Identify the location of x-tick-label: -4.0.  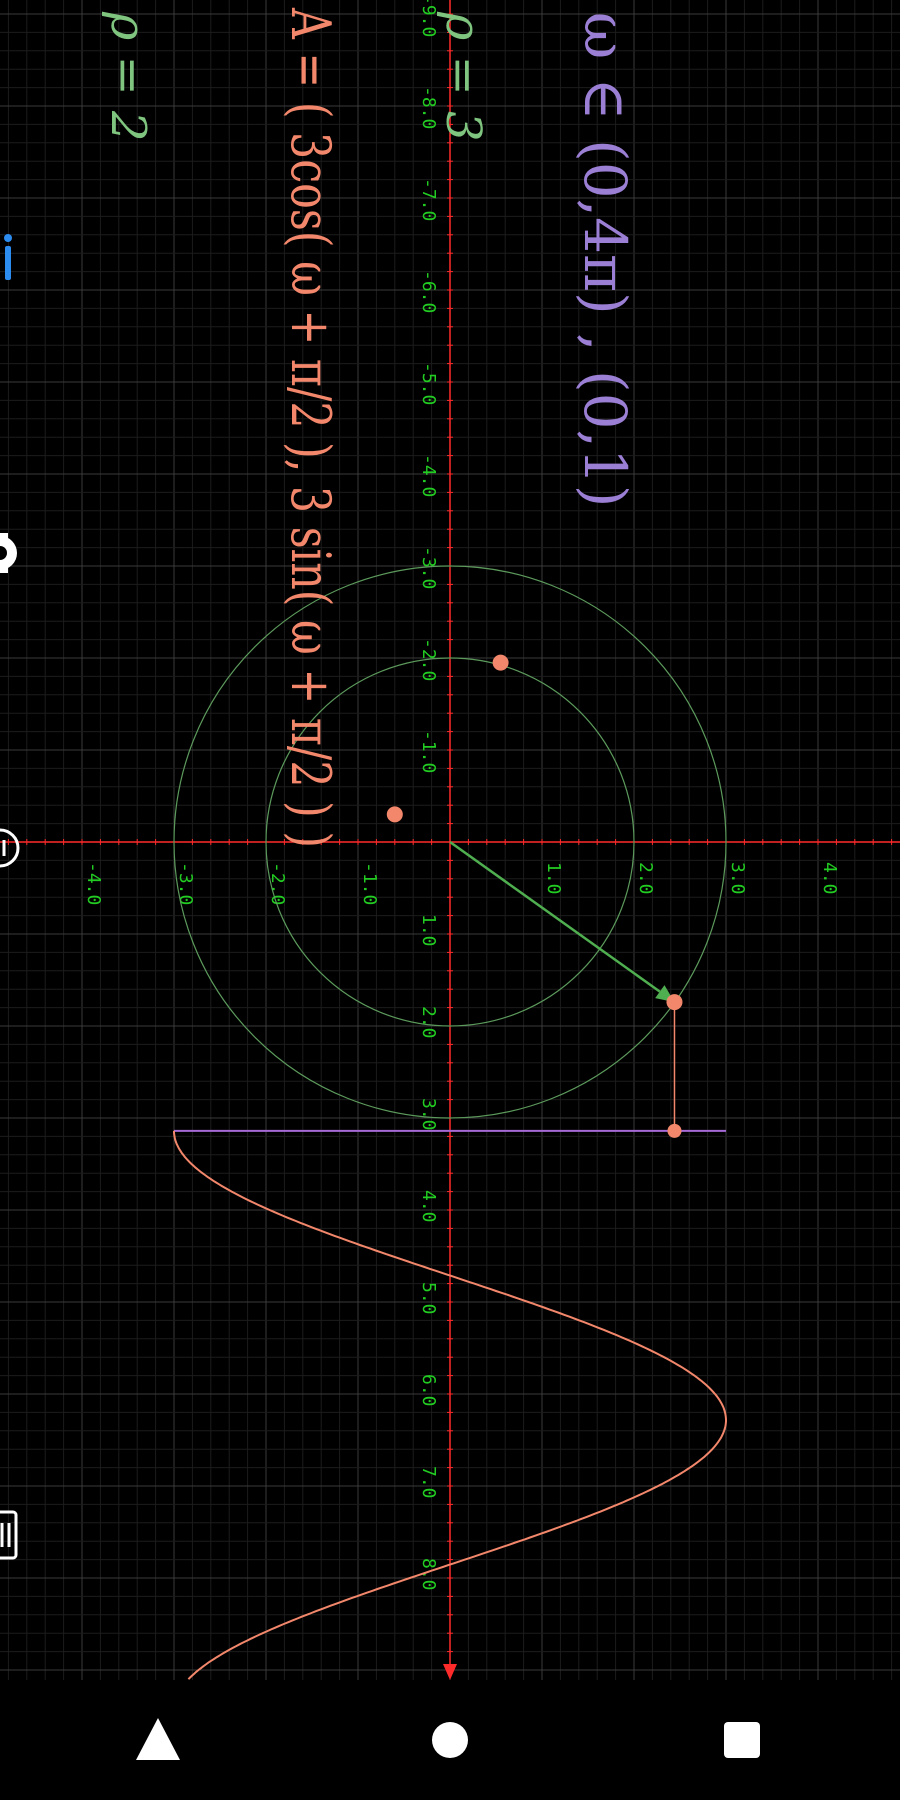
(93, 883).